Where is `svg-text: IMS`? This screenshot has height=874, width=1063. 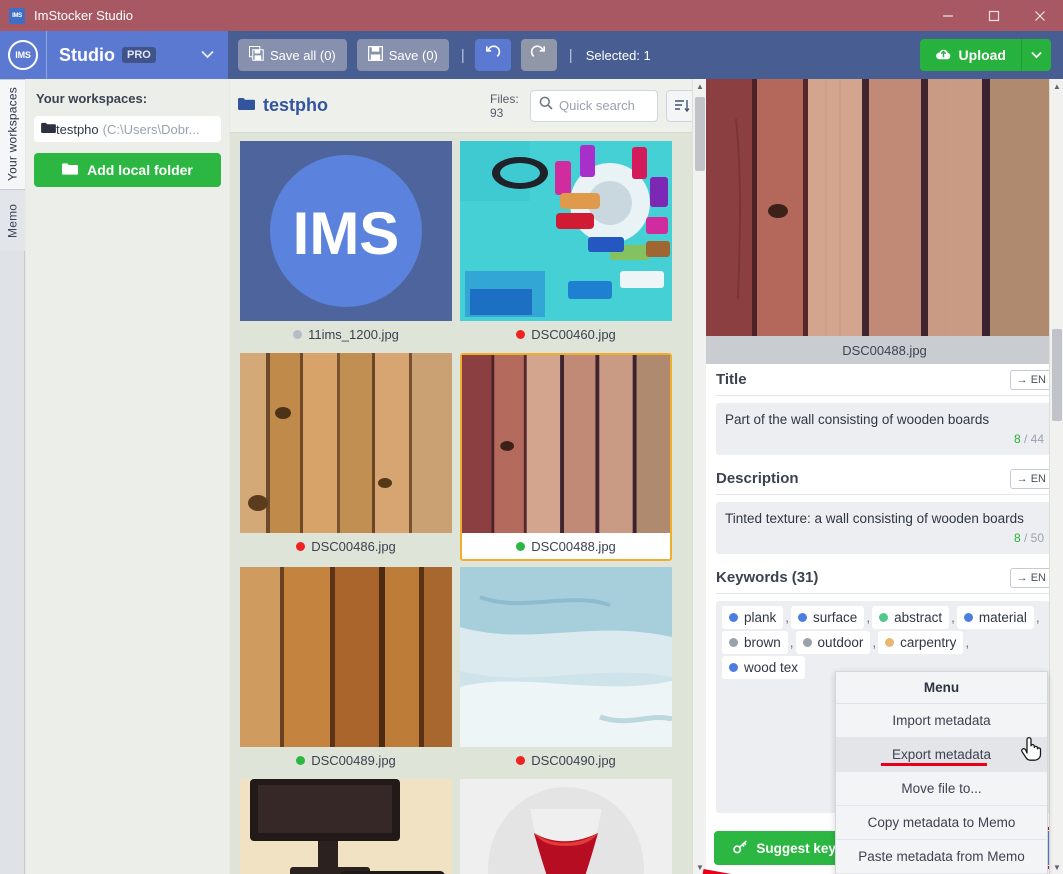 svg-text: IMS is located at coordinates (346, 233).